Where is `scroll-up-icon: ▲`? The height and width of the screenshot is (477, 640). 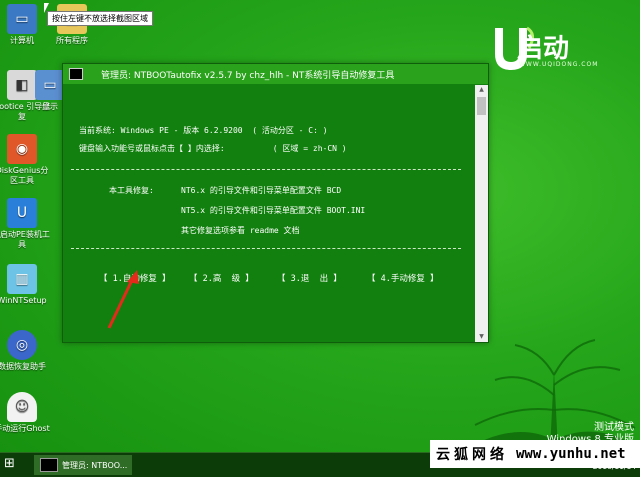
scroll-up-icon: ▲ is located at coordinates (481, 90).